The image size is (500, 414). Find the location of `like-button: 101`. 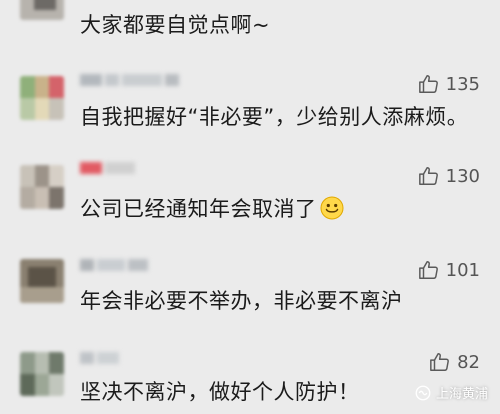

like-button: 101 is located at coordinates (449, 270).